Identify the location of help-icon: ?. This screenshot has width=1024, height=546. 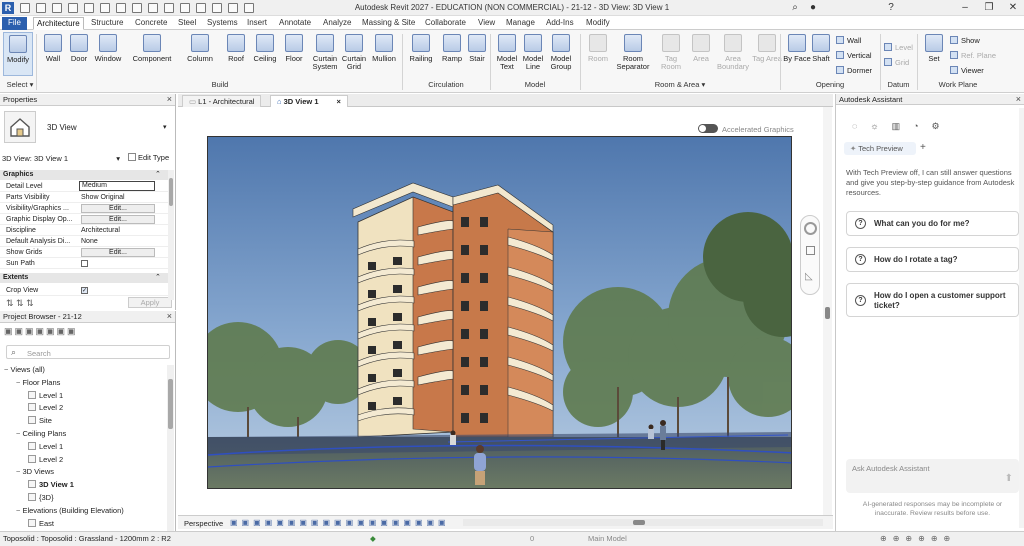
(891, 7).